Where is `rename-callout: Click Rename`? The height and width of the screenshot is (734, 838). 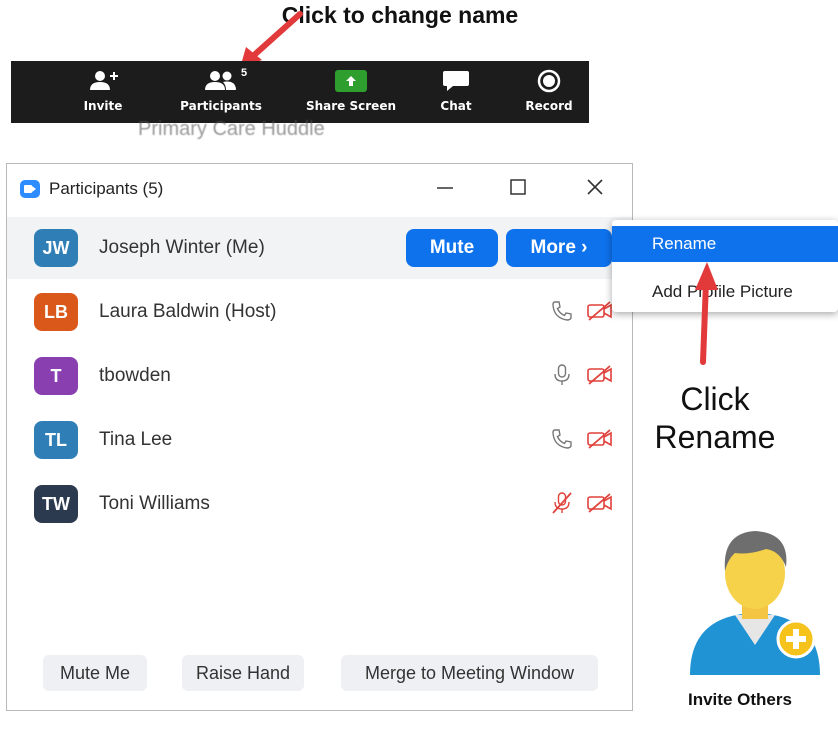
rename-callout: Click Rename is located at coordinates (715, 418).